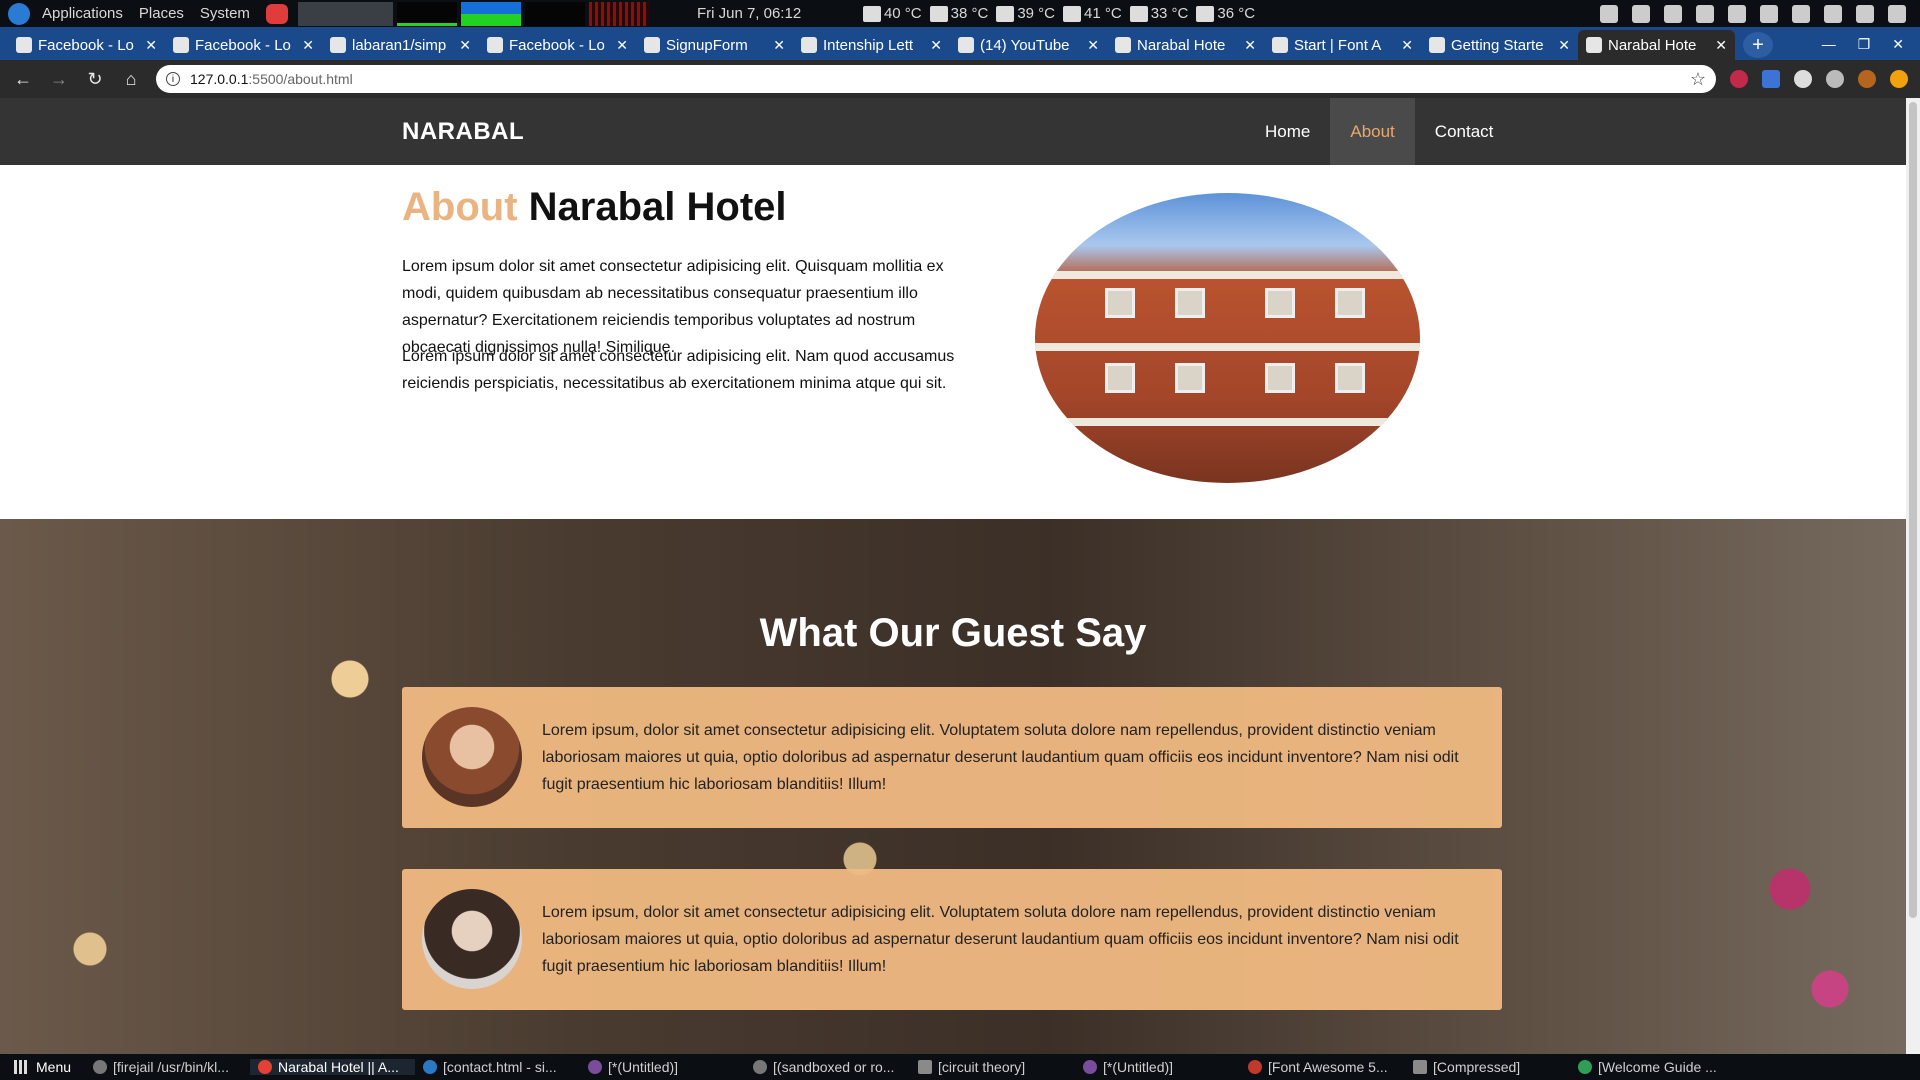 The width and height of the screenshot is (1920, 1080). Describe the element at coordinates (463, 132) in the screenshot. I see `site-brand: NARABAL` at that location.